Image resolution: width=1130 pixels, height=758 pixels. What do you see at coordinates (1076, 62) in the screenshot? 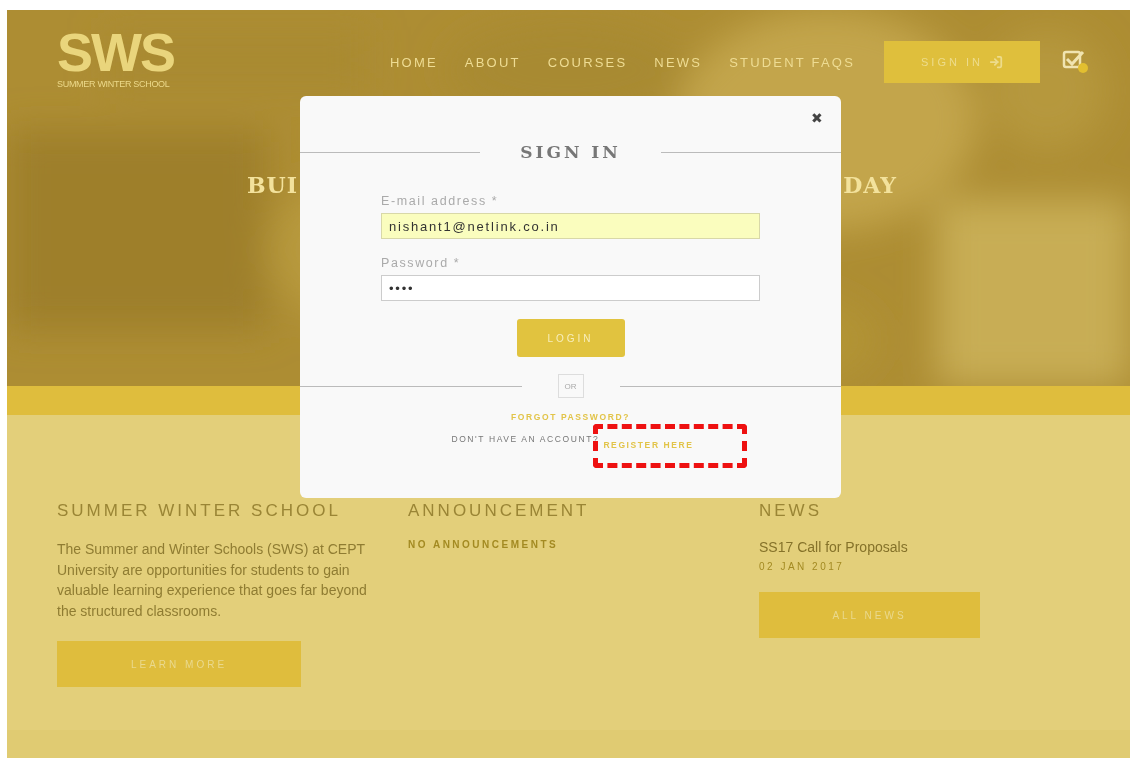
I see `checklist-icon` at bounding box center [1076, 62].